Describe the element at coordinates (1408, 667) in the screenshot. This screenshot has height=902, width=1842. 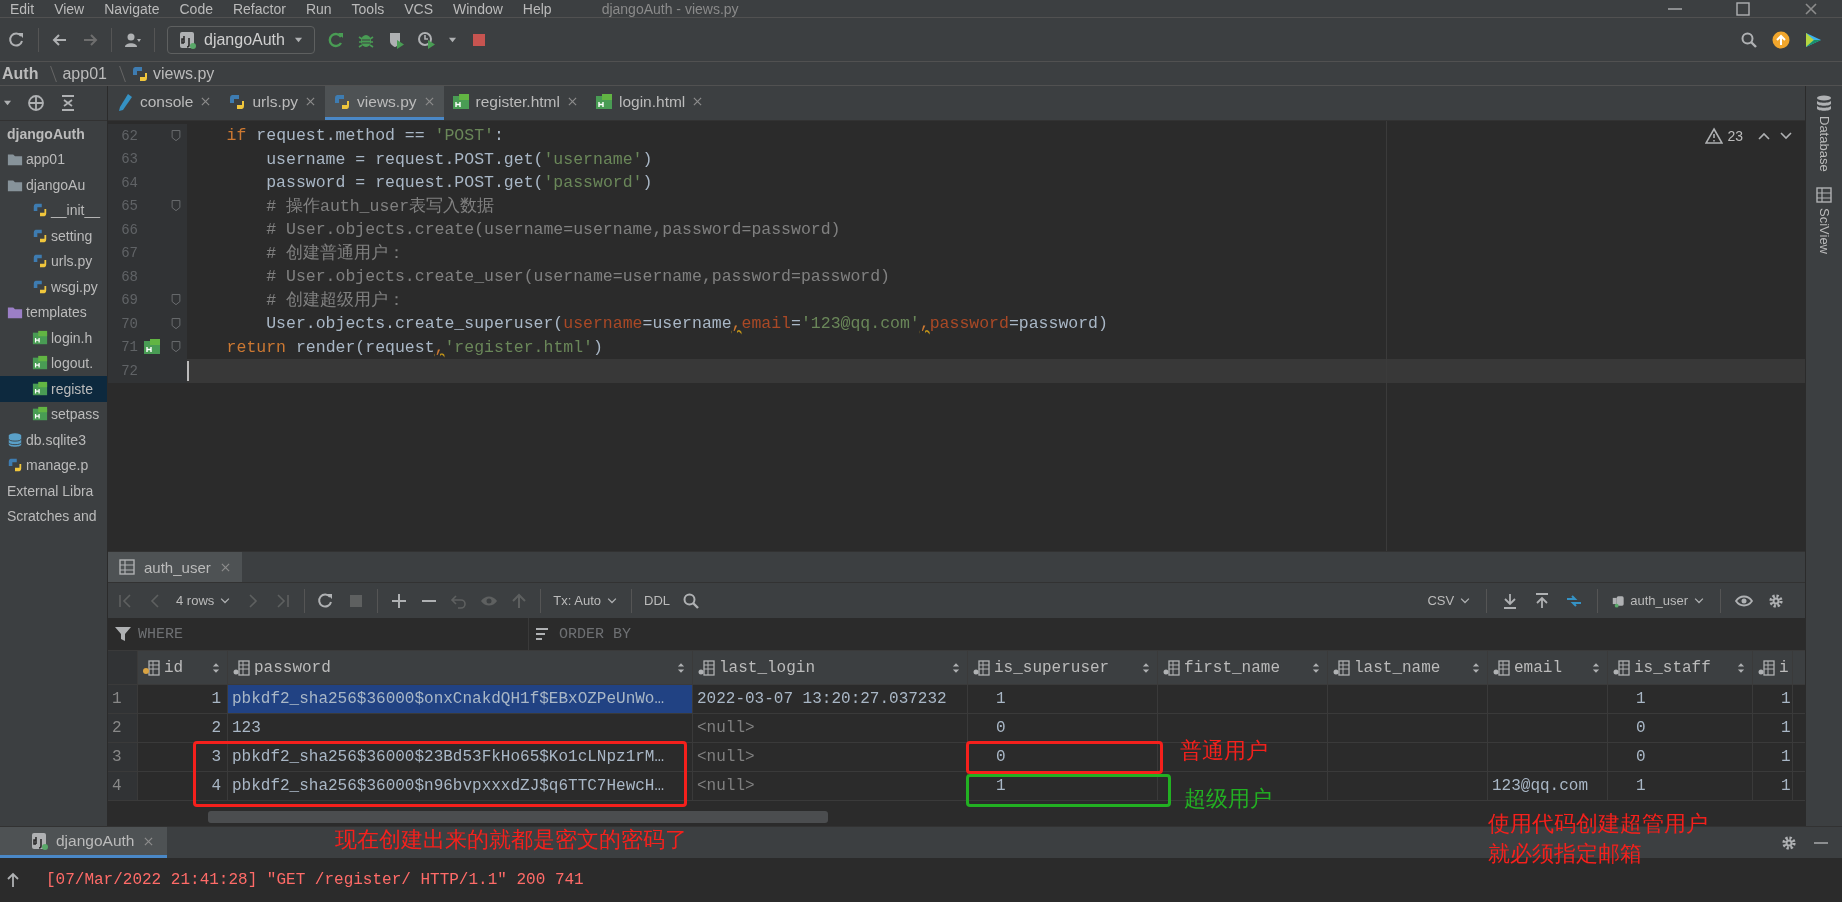
I see `column-header: last_name` at that location.